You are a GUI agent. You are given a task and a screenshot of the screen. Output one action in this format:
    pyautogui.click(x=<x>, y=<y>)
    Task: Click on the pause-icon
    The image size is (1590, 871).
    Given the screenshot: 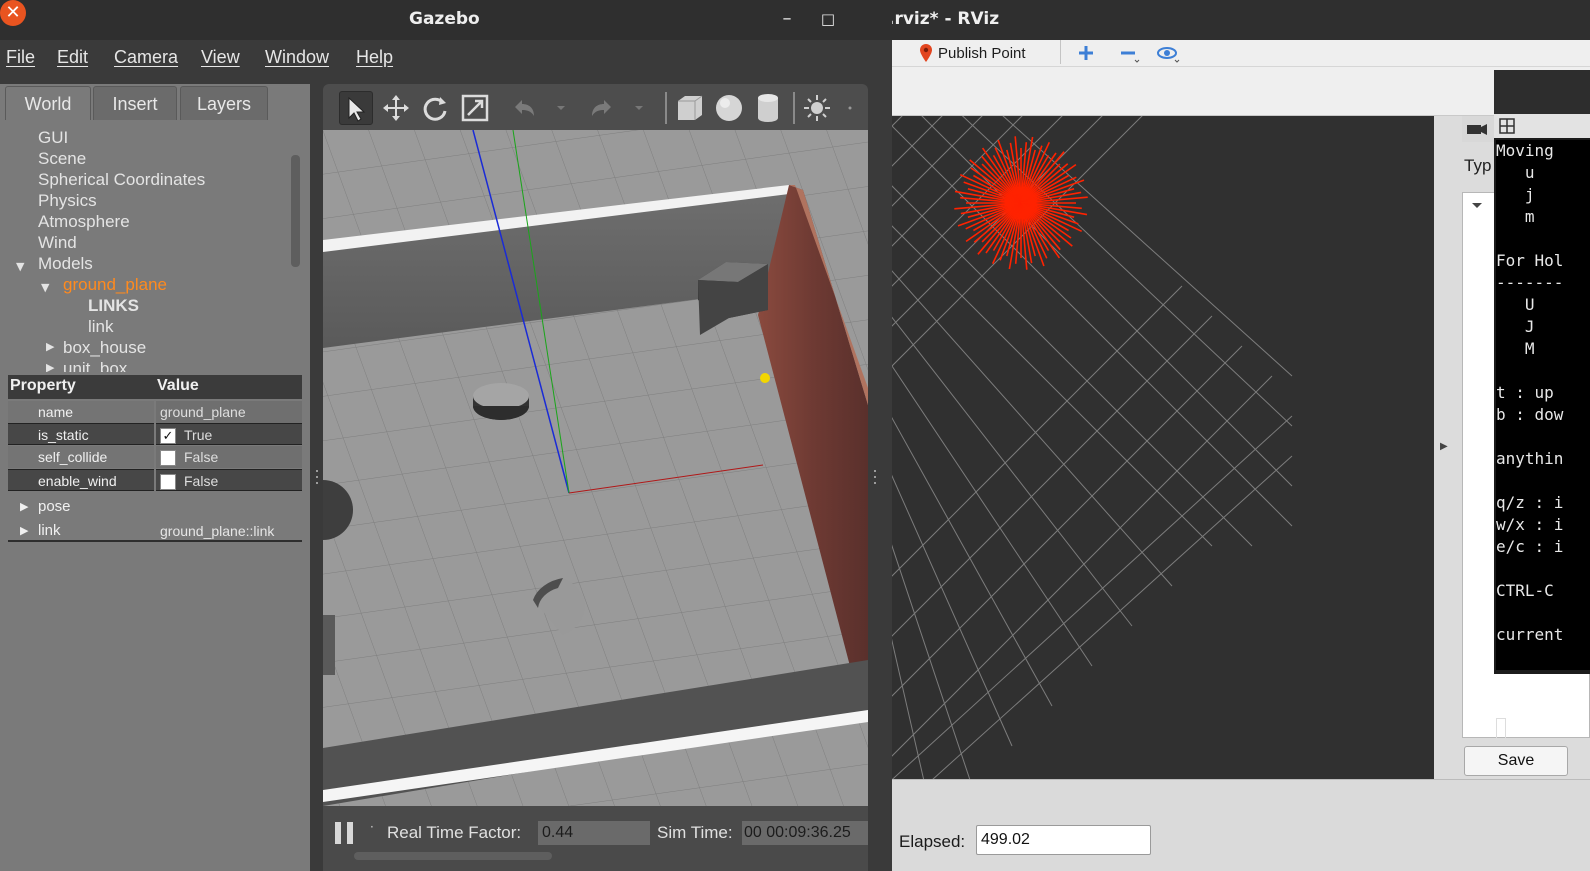 What is the action you would take?
    pyautogui.click(x=345, y=833)
    